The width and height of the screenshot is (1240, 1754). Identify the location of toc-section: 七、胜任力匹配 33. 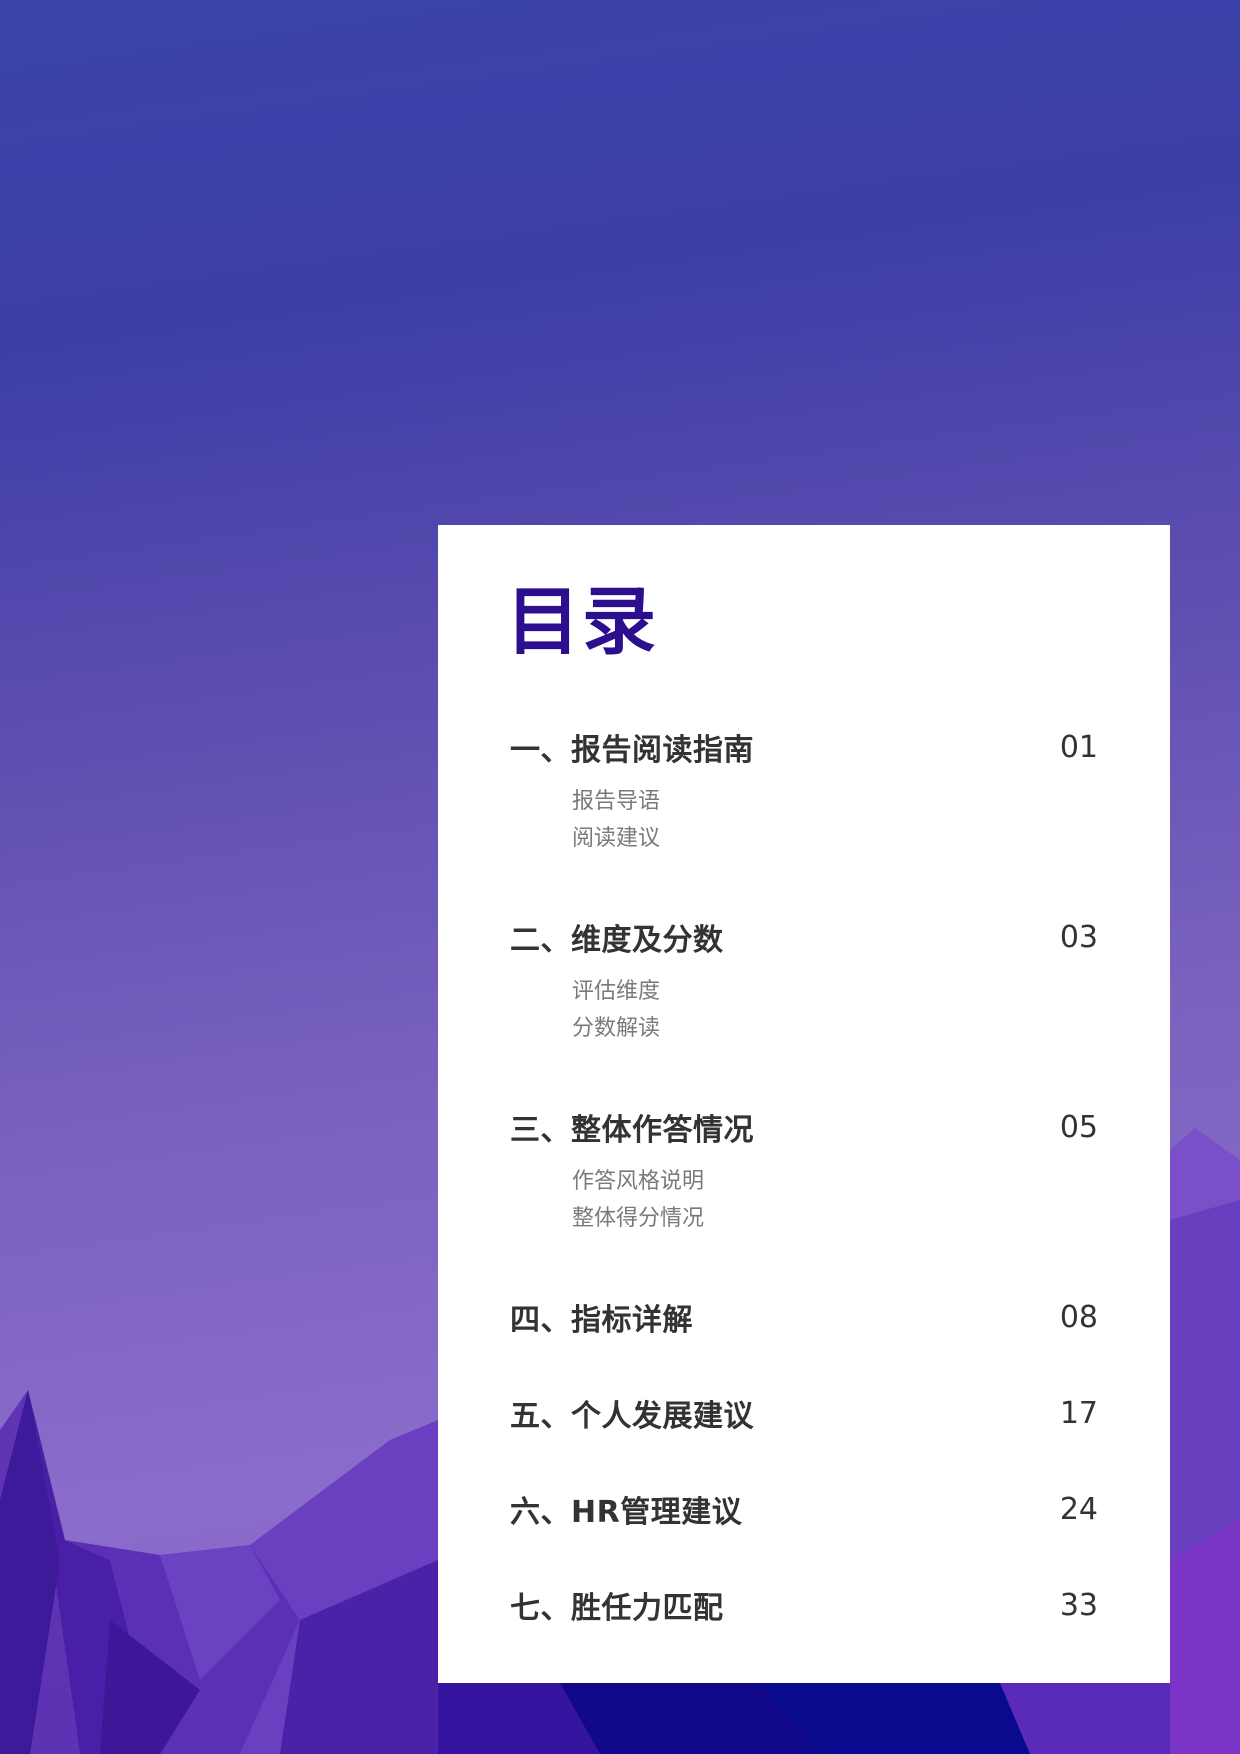
(804, 1605).